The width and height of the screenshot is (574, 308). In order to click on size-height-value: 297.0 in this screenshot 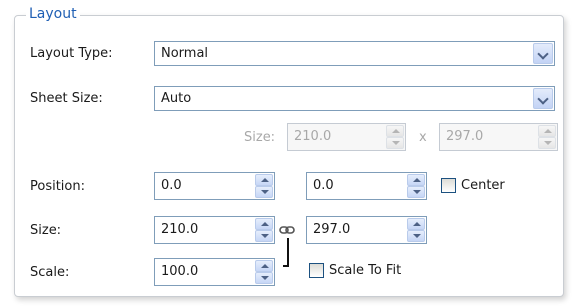, I will do `click(332, 229)`.